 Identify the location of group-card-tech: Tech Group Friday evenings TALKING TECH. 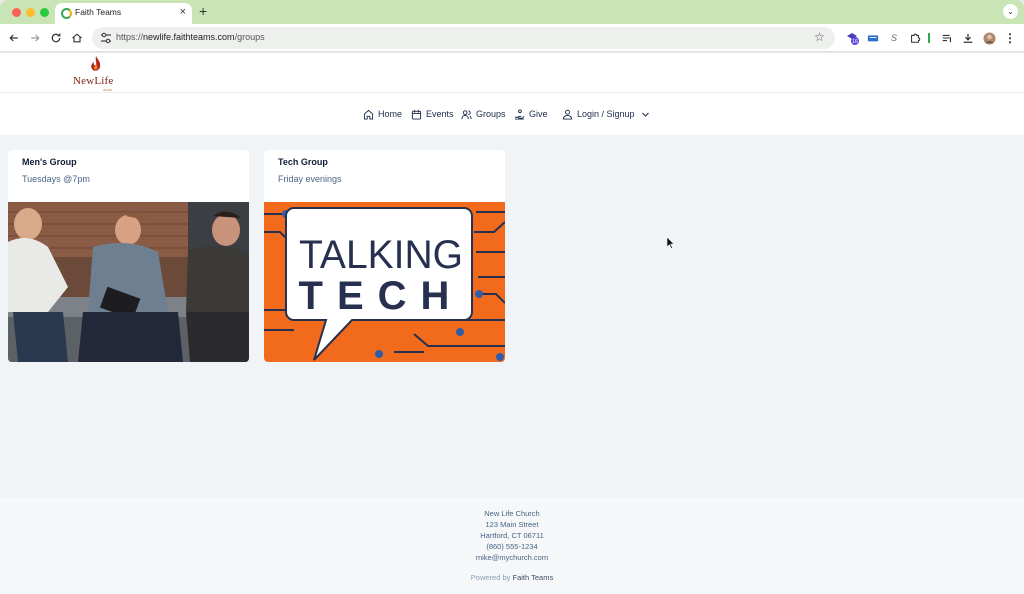
(384, 256).